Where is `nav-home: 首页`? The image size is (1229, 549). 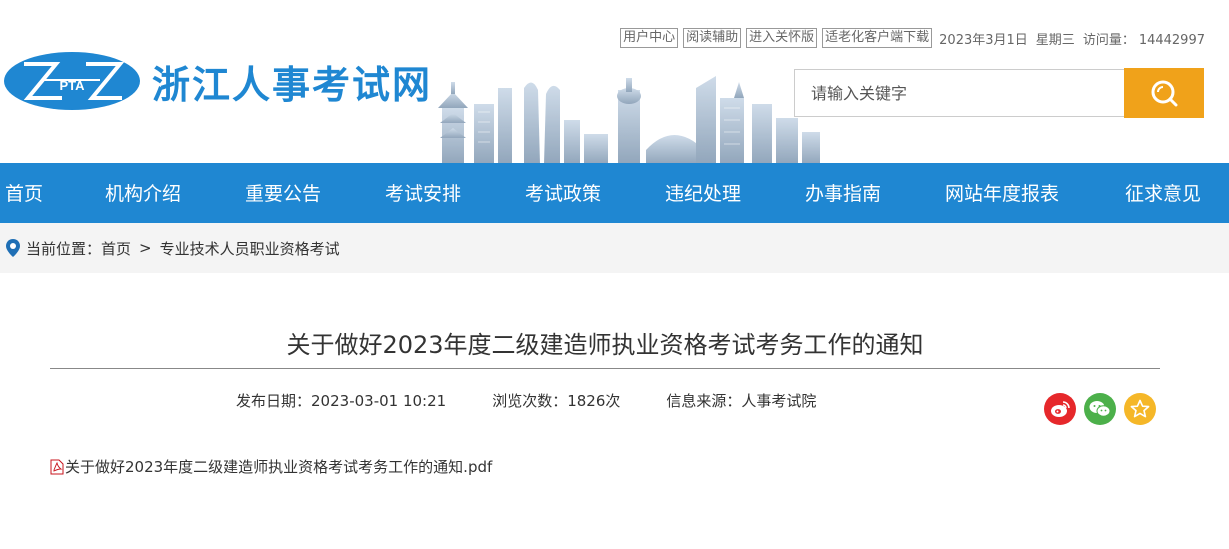 nav-home: 首页 is located at coordinates (24, 193).